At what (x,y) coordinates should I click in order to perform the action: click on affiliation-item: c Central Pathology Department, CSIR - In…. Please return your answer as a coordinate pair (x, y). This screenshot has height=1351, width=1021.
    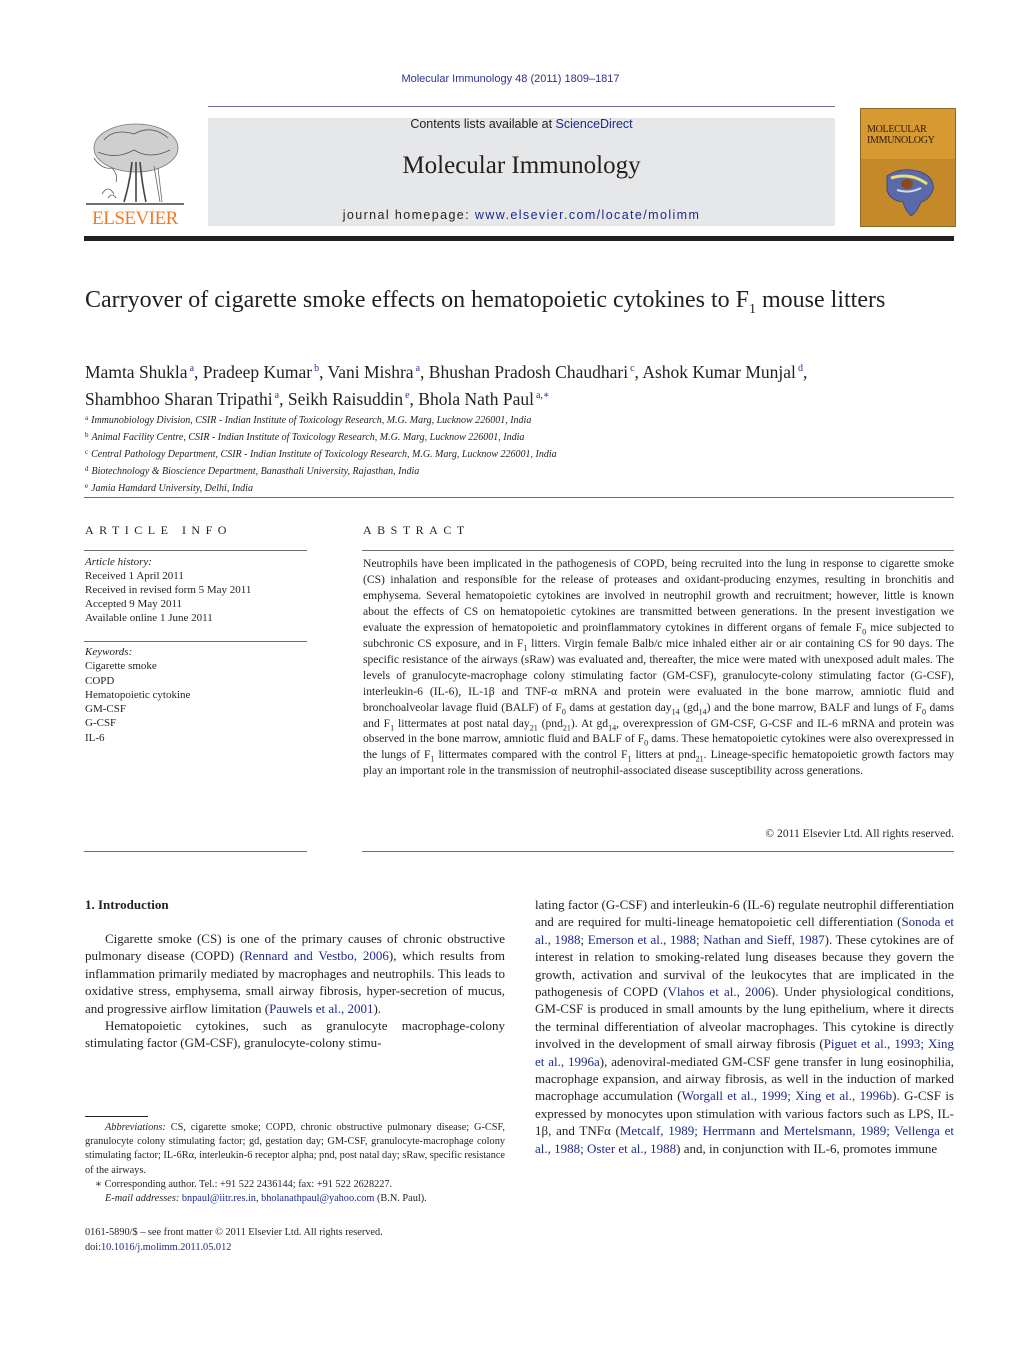
    Looking at the image, I should click on (321, 454).